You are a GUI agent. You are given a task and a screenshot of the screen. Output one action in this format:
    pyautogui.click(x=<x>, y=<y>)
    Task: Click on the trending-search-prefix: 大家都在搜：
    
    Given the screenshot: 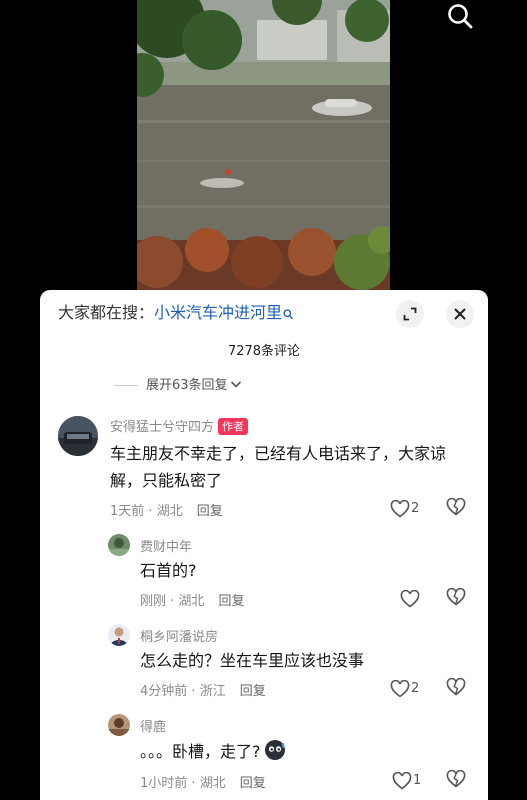 What is the action you would take?
    pyautogui.click(x=106, y=312)
    